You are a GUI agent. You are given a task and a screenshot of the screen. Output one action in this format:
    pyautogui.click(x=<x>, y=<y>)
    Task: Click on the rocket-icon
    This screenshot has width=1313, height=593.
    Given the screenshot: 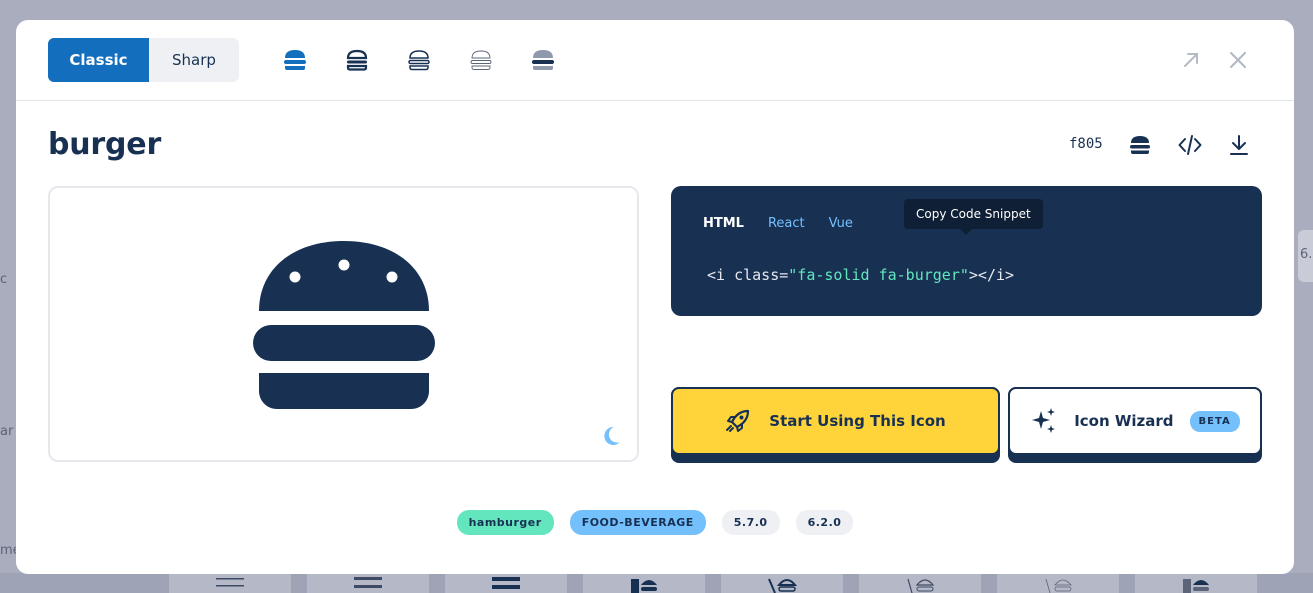 What is the action you would take?
    pyautogui.click(x=738, y=420)
    